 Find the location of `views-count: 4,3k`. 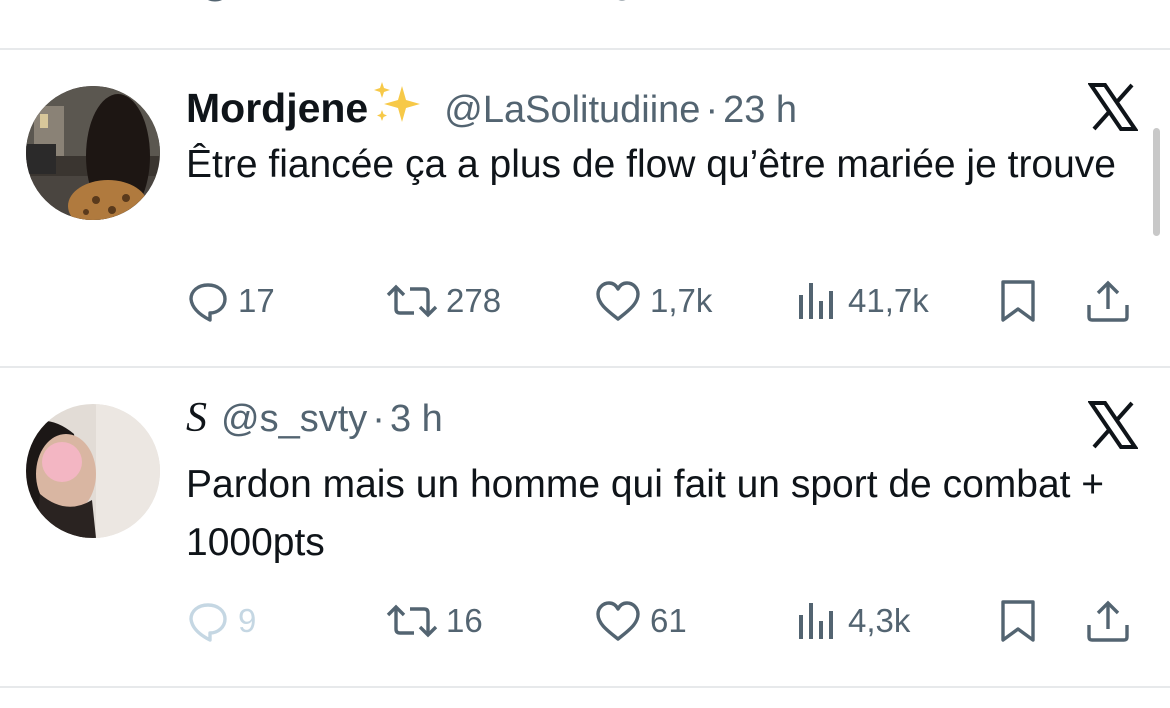

views-count: 4,3k is located at coordinates (879, 620).